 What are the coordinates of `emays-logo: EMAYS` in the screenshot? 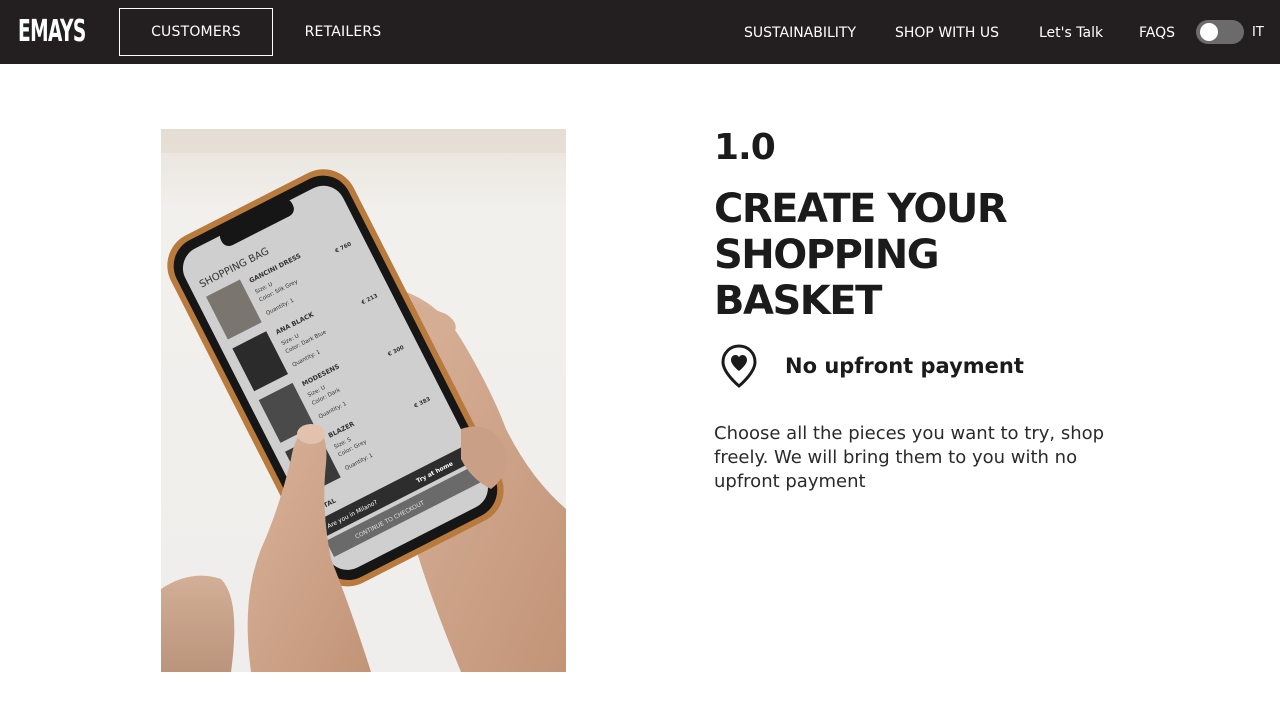 It's located at (52, 32).